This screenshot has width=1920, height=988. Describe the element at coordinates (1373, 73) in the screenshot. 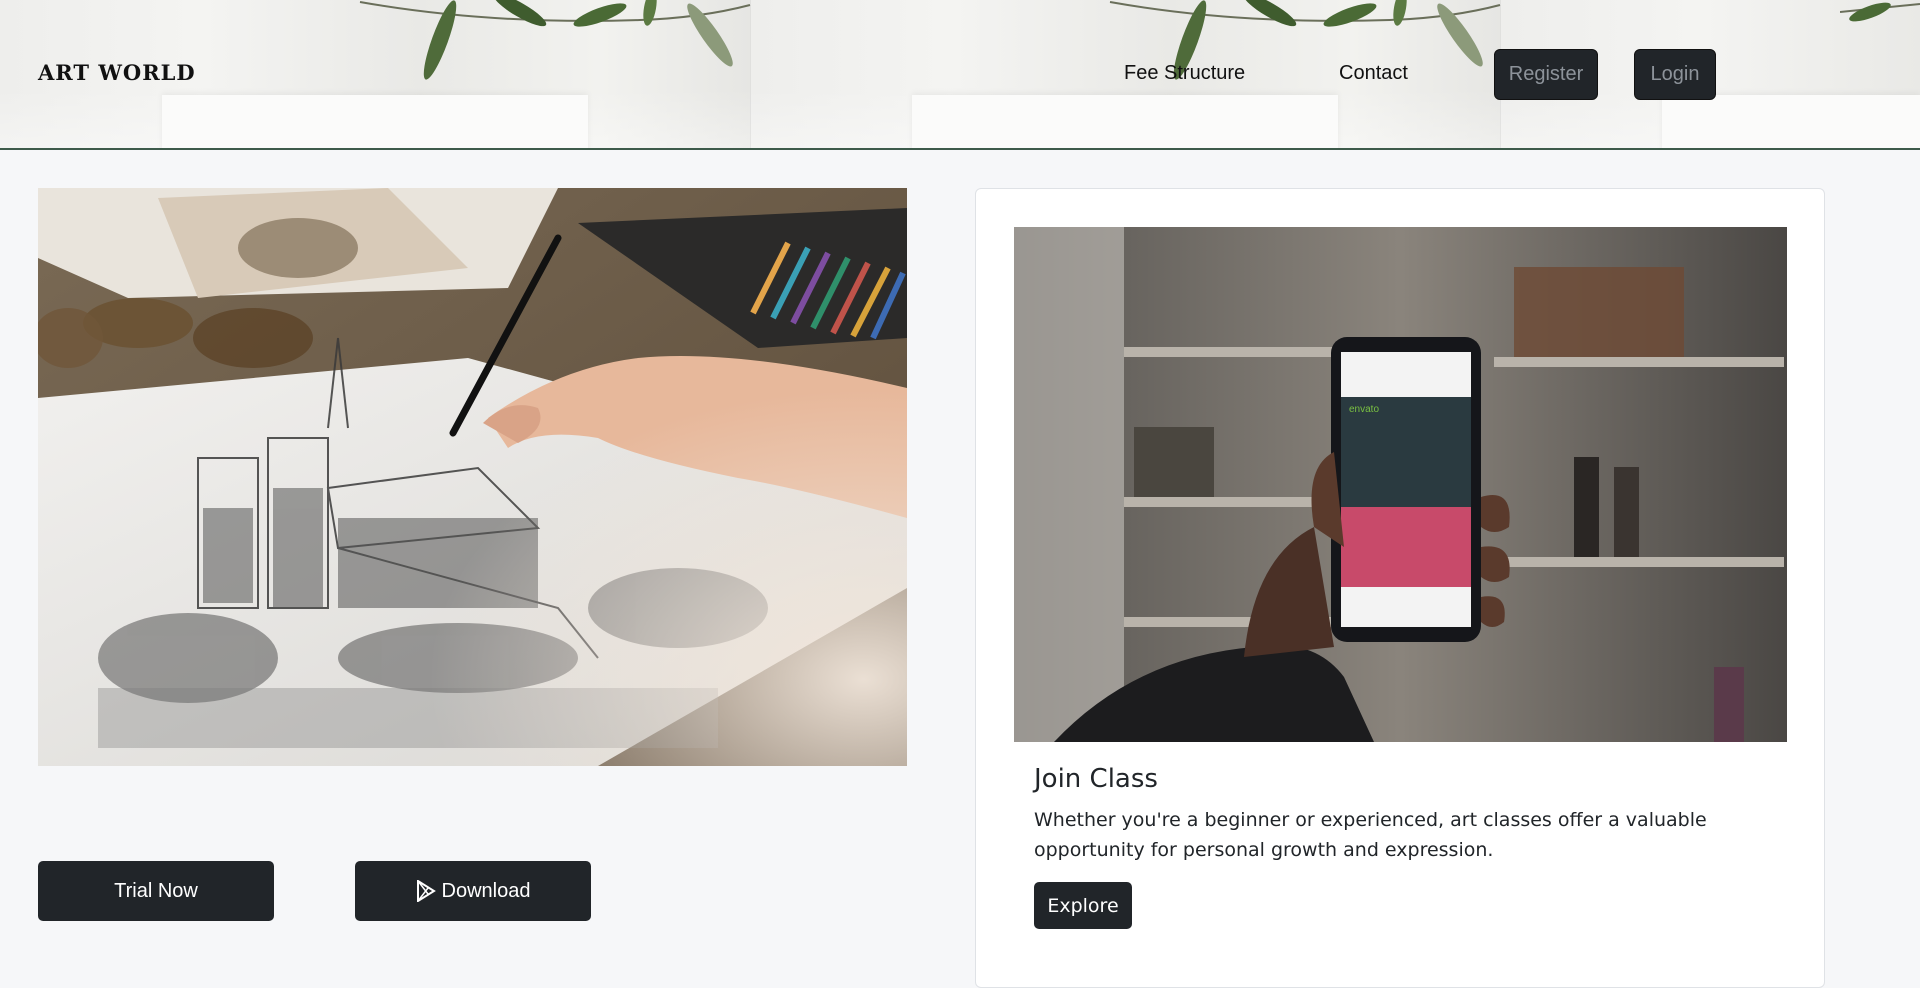

I see `nav-contact: Contact` at that location.